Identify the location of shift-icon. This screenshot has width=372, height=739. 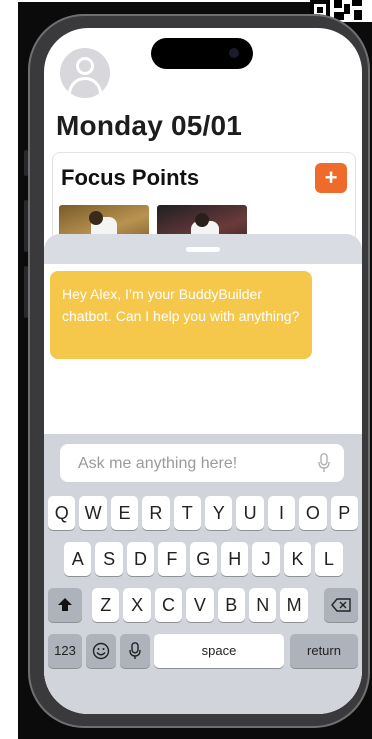
(65, 604).